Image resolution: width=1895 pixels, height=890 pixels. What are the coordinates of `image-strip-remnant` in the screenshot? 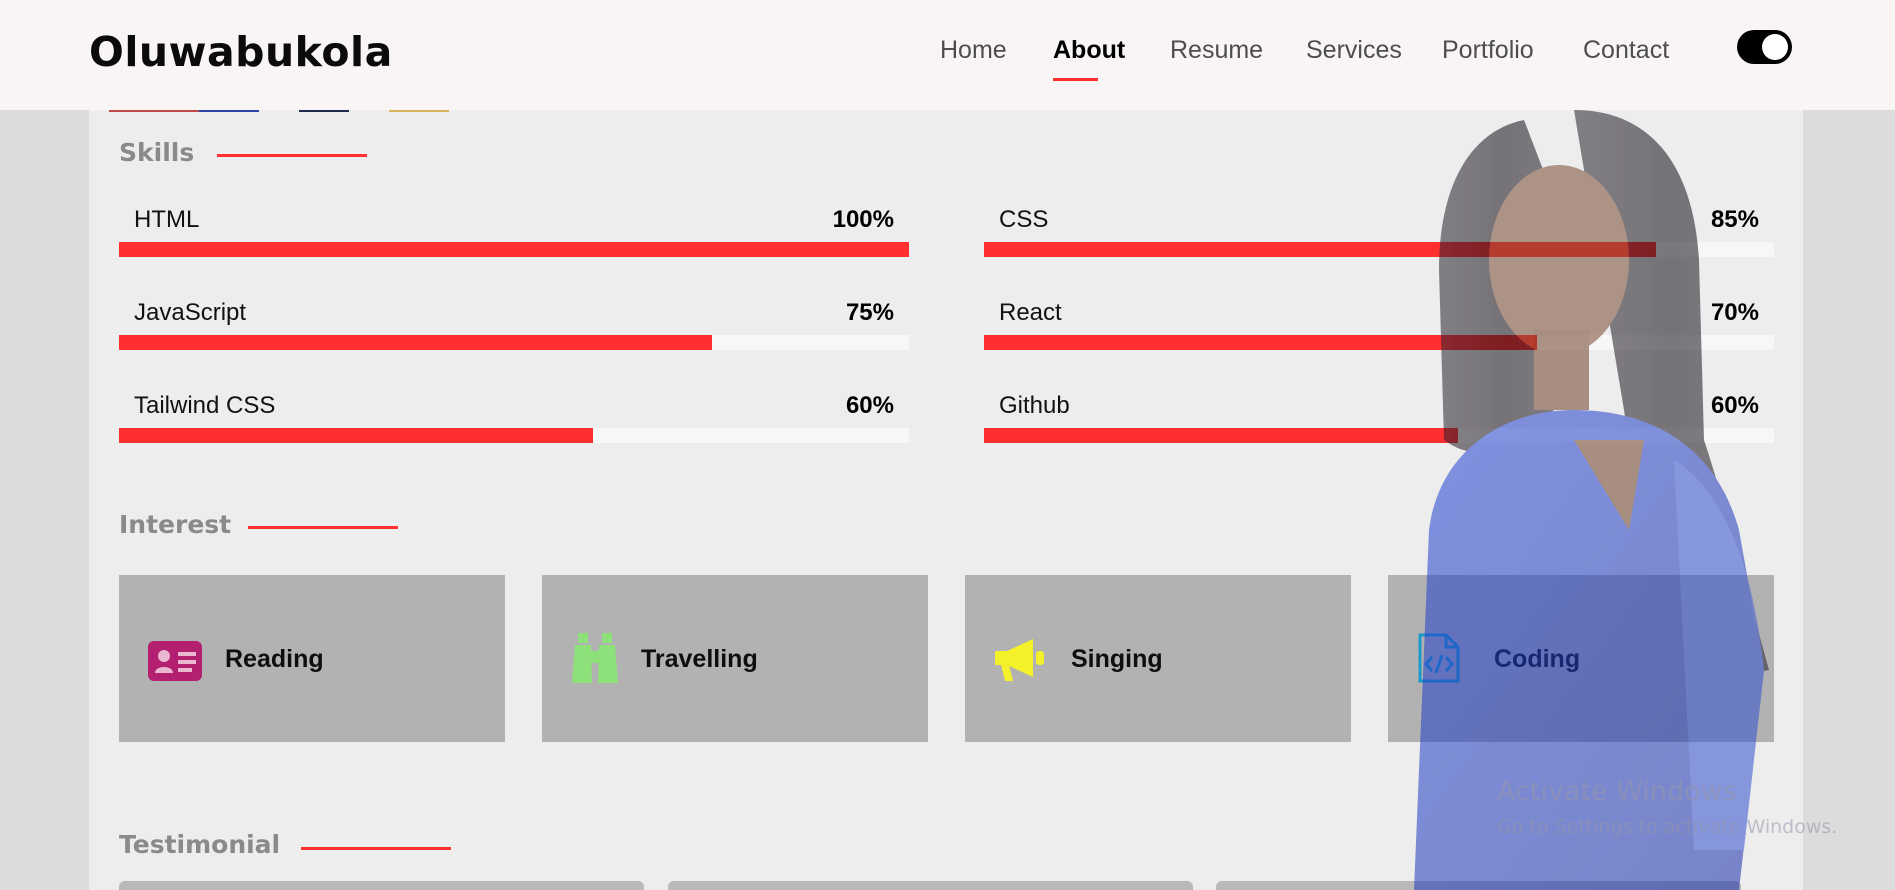 It's located at (279, 111).